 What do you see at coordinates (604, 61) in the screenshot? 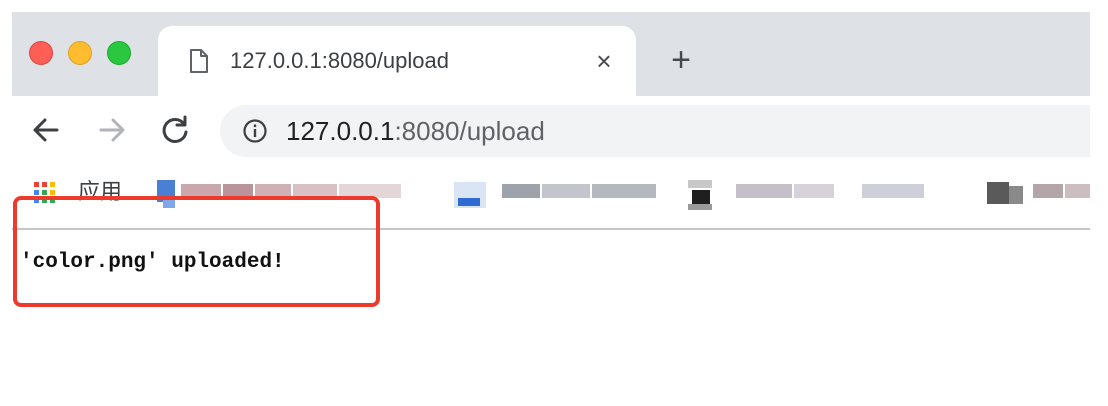
I see `close-tab-icon: ×` at bounding box center [604, 61].